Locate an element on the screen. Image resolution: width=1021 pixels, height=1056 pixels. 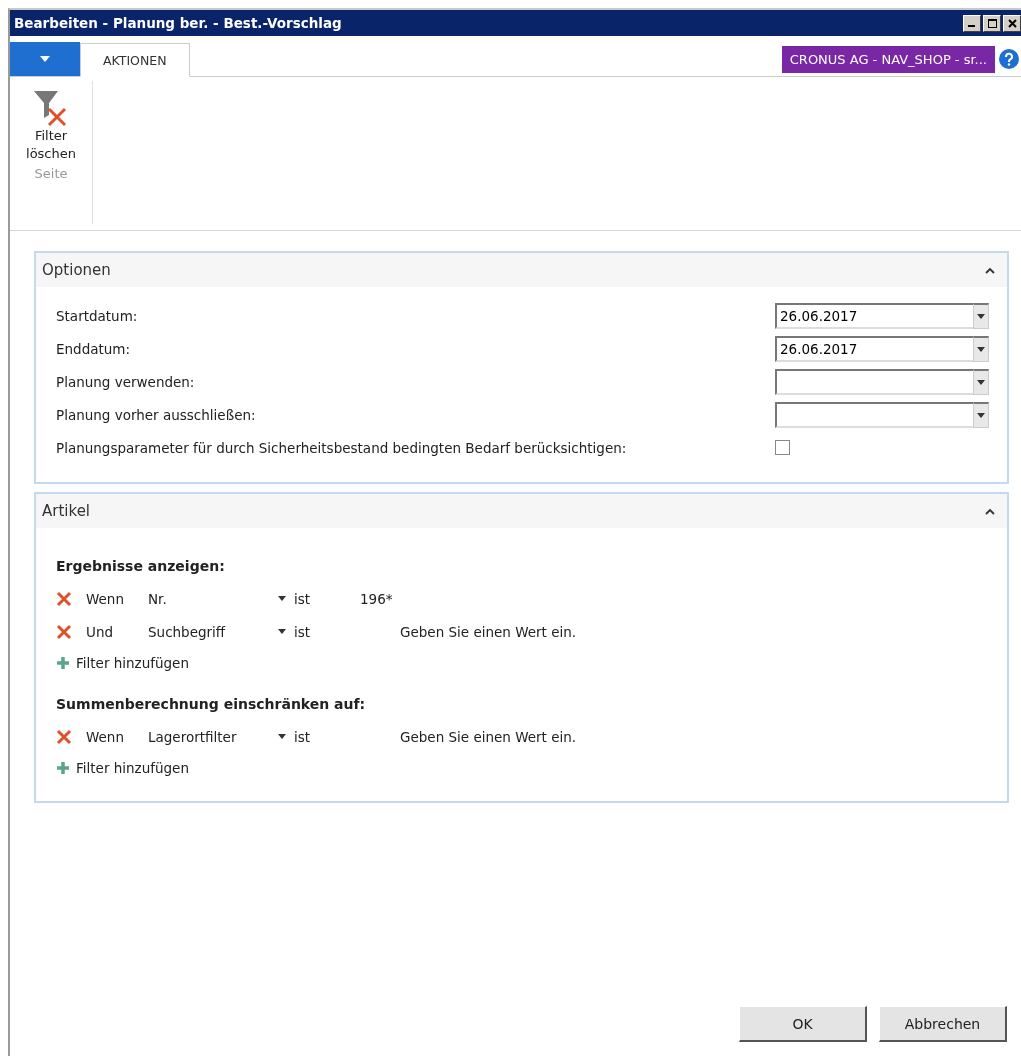
filter-heading: Ergebnisse anzeigen: is located at coordinates (141, 566).